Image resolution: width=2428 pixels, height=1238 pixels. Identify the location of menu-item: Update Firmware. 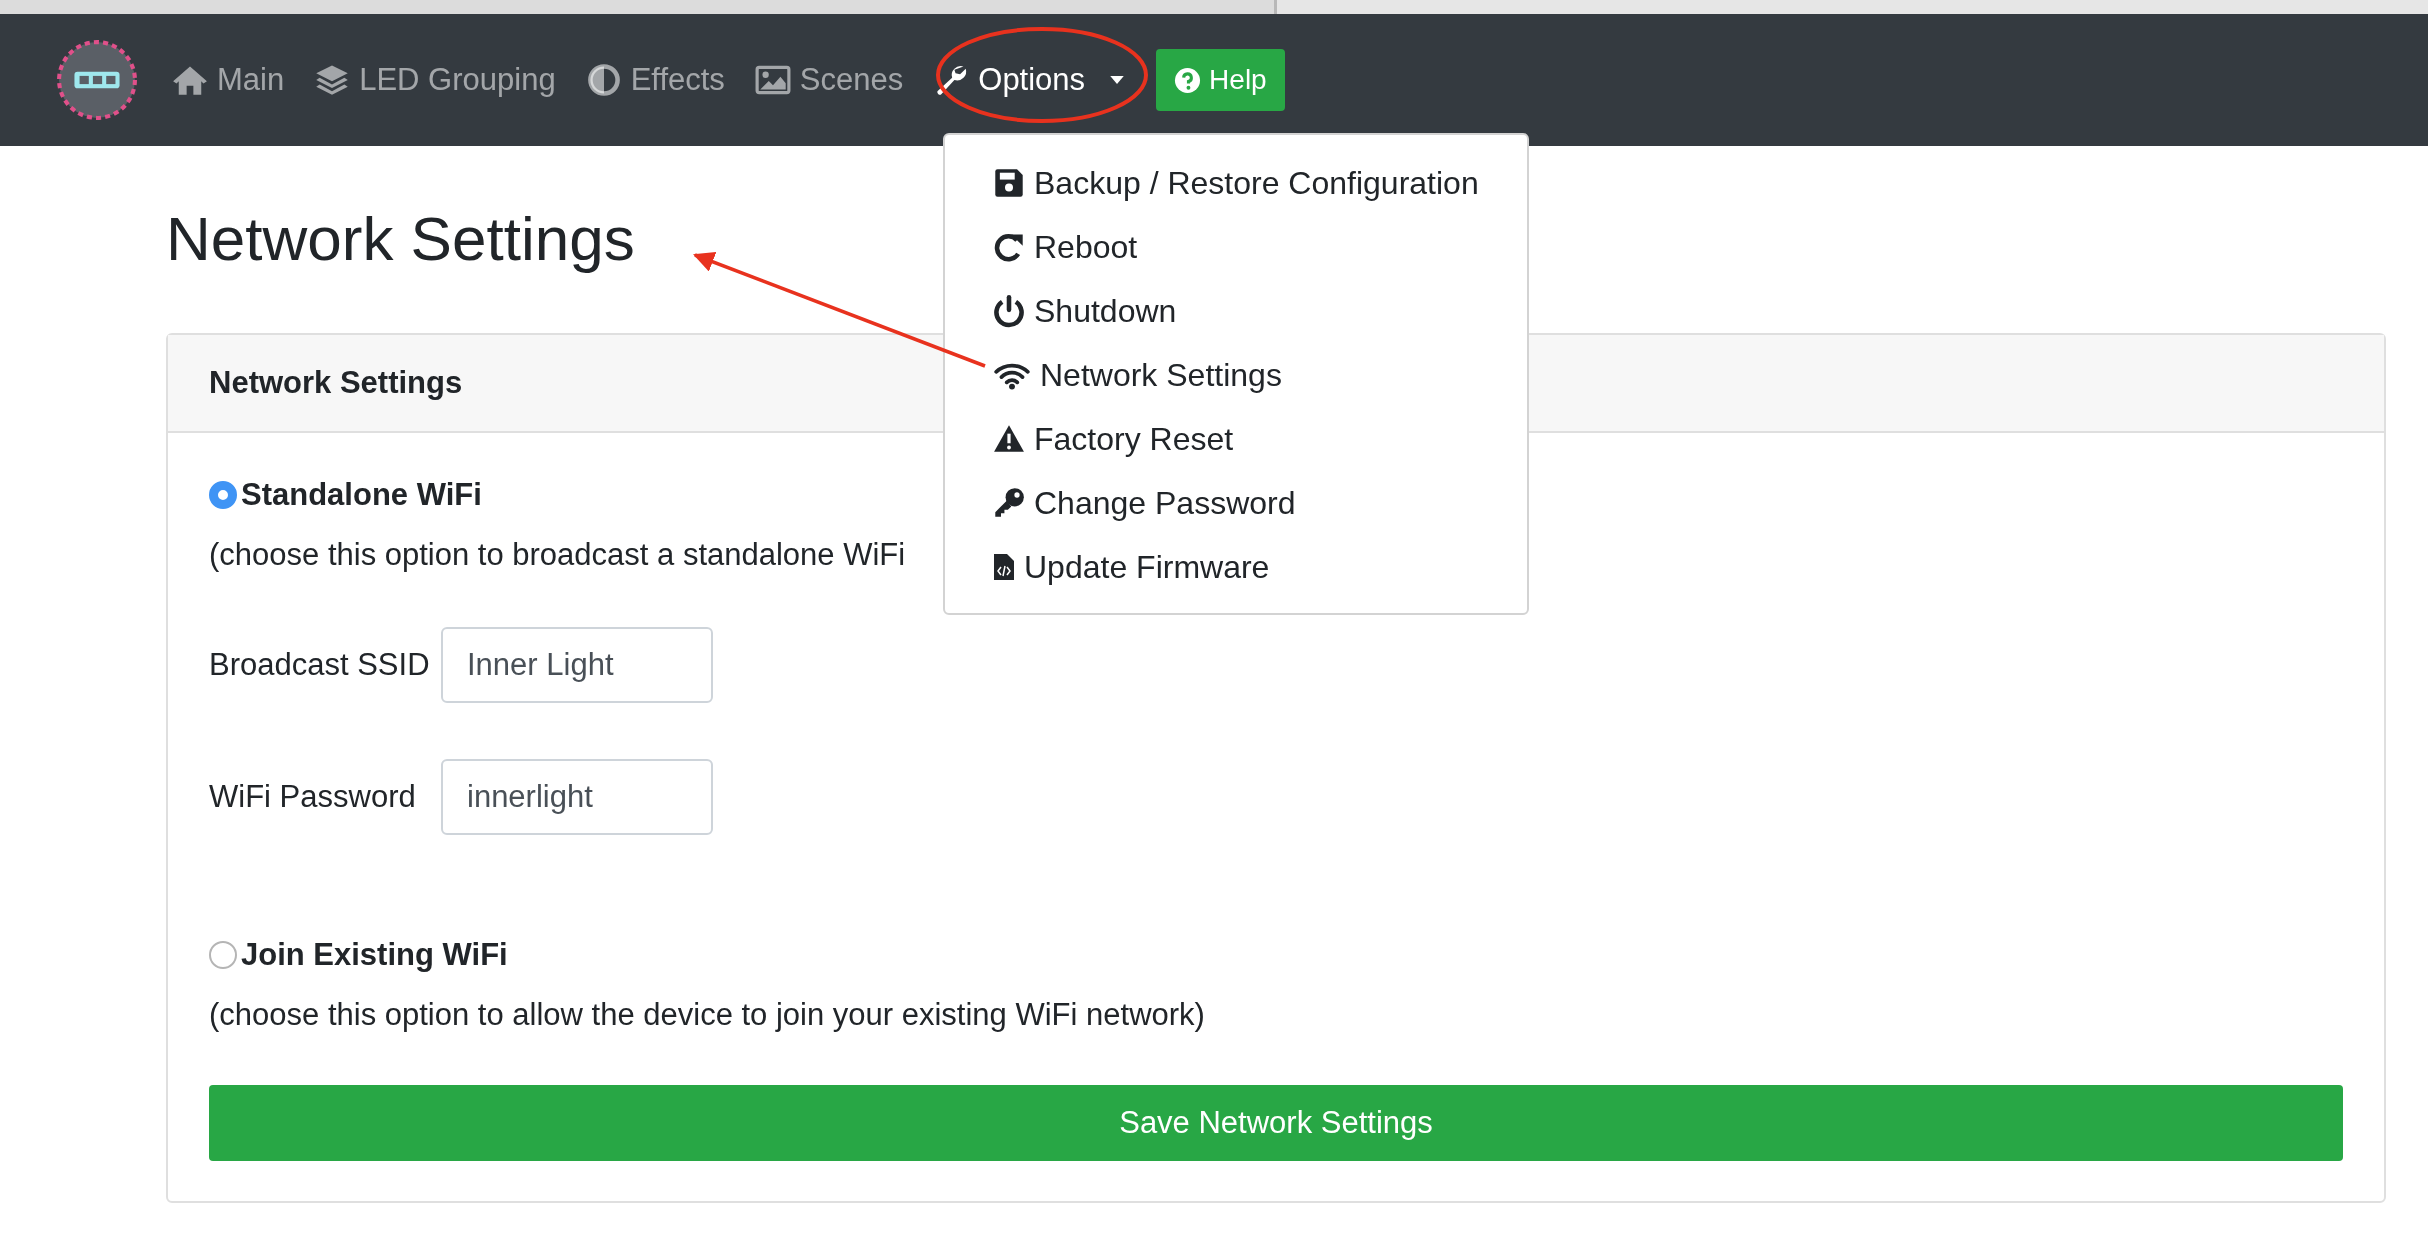
(1236, 567).